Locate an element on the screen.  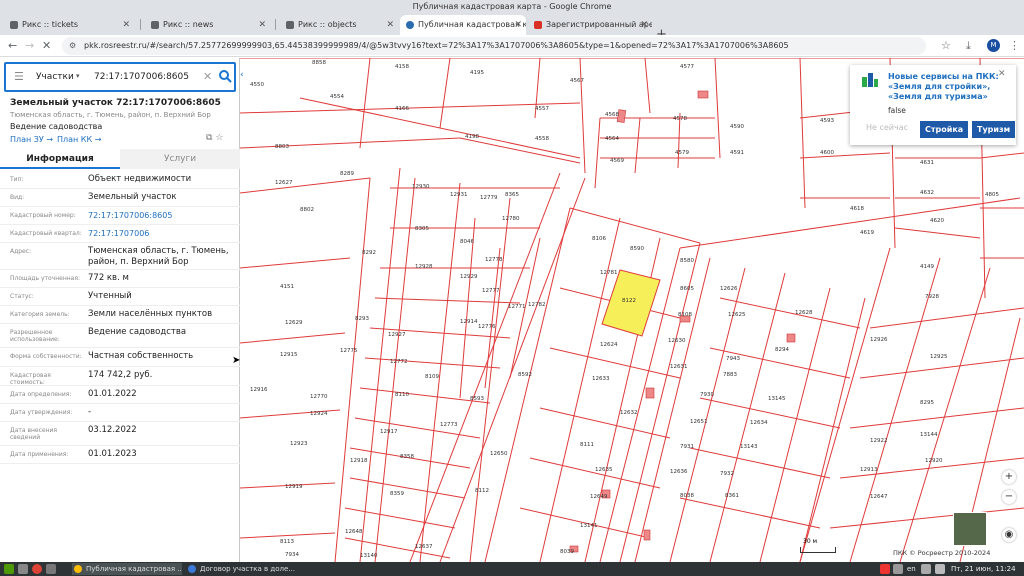
info-key: Кадастровый номер: is located at coordinates (43, 215).